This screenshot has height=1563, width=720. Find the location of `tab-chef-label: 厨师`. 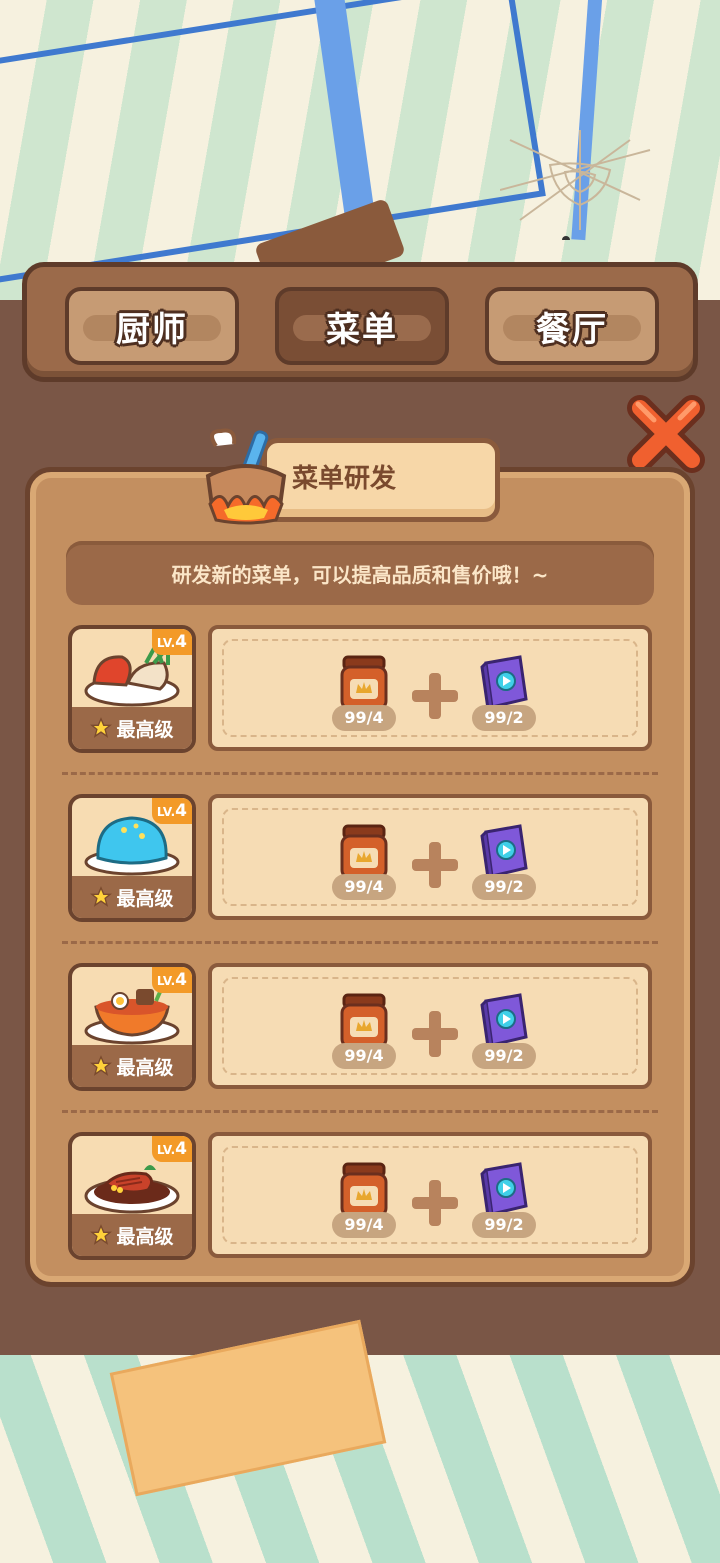

tab-chef-label: 厨师 is located at coordinates (152, 329).